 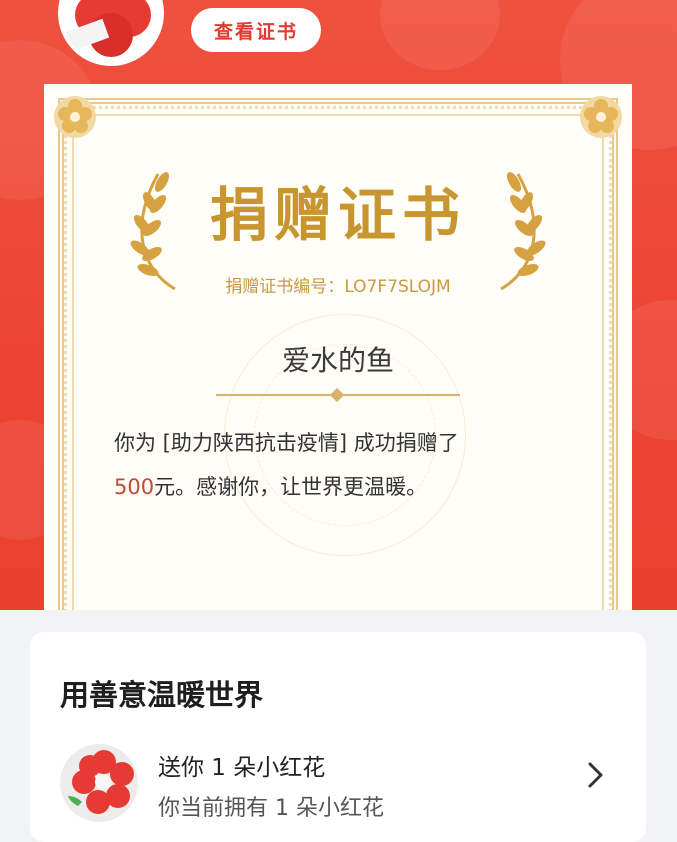 What do you see at coordinates (337, 360) in the screenshot?
I see `donor-name: 爱水的鱼` at bounding box center [337, 360].